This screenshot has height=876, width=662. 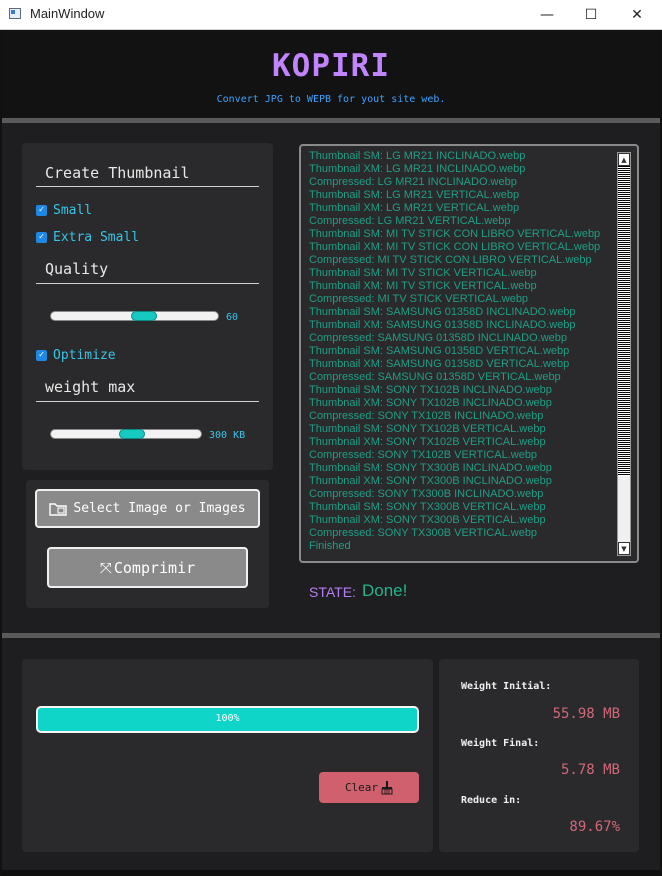 I want to click on compress-button: ⤧ Comprimir, so click(x=147, y=567).